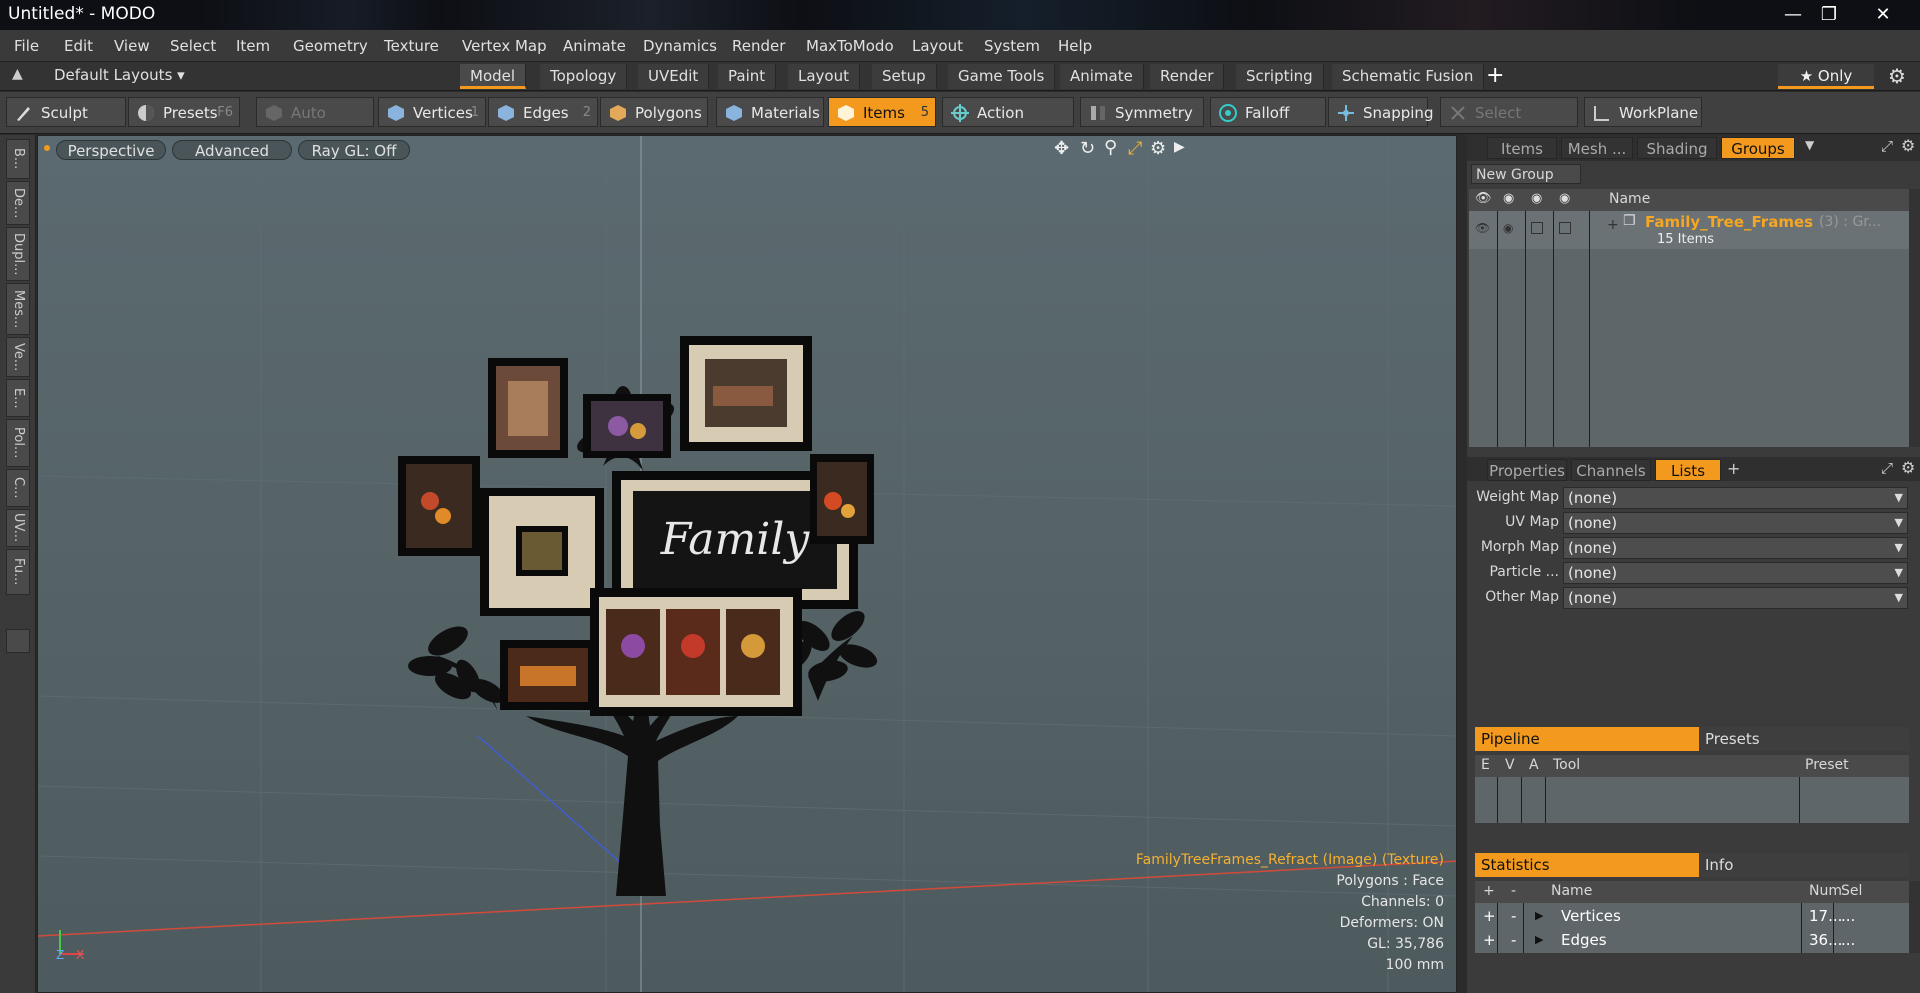 This screenshot has height=993, width=1920. What do you see at coordinates (26, 46) in the screenshot?
I see `menu-file: File` at bounding box center [26, 46].